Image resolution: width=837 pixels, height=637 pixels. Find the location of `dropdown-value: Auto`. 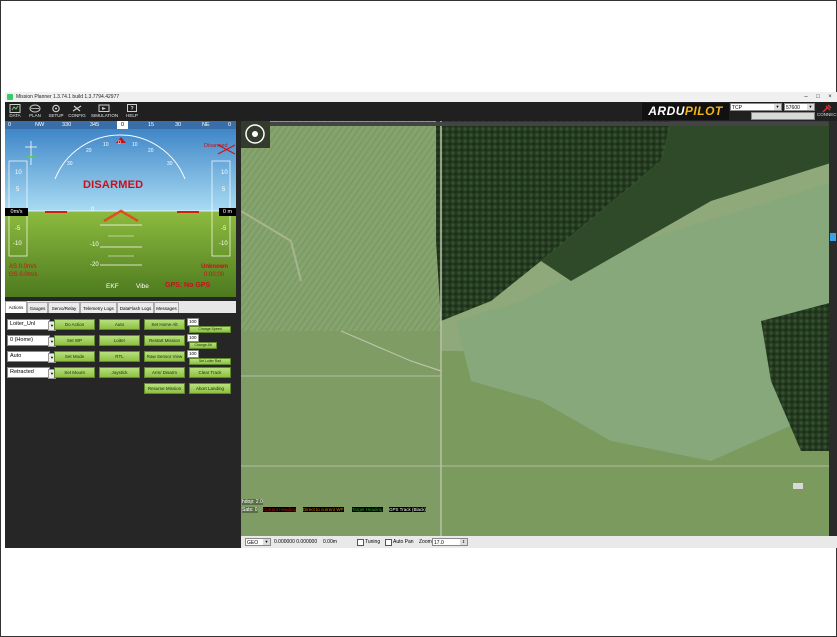

dropdown-value: Auto is located at coordinates (16, 356).